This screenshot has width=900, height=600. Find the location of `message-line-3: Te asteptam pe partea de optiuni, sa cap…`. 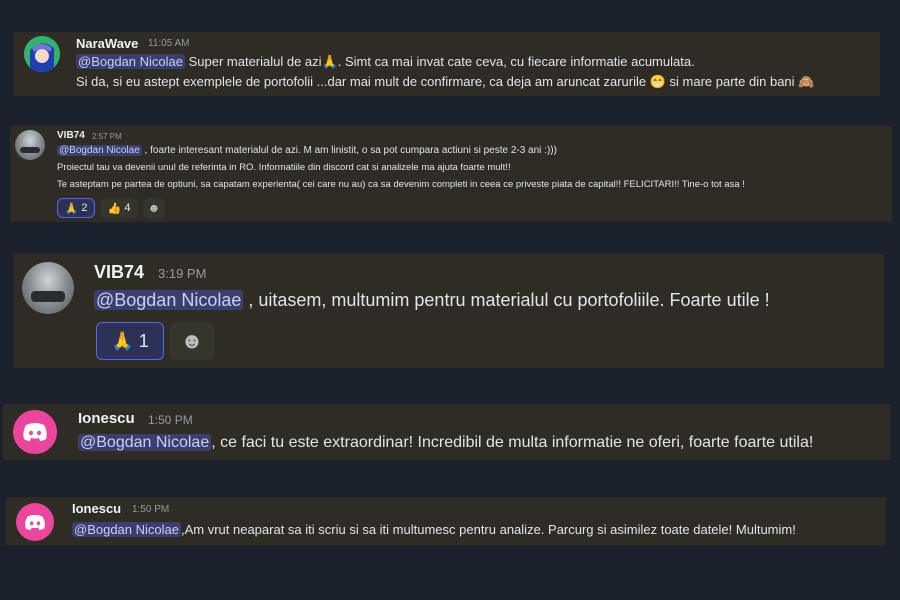

message-line-3: Te asteptam pe partea de optiuni, sa cap… is located at coordinates (401, 184).